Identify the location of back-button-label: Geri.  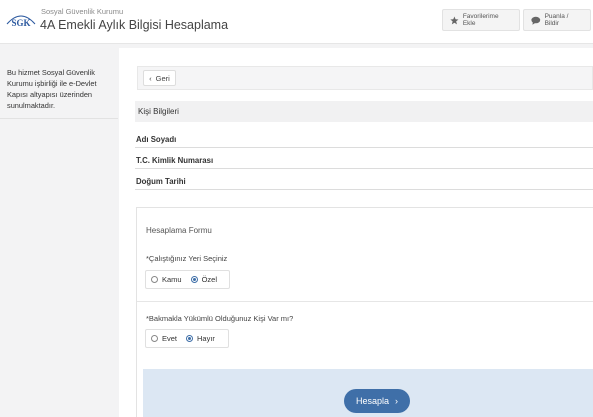
(162, 78).